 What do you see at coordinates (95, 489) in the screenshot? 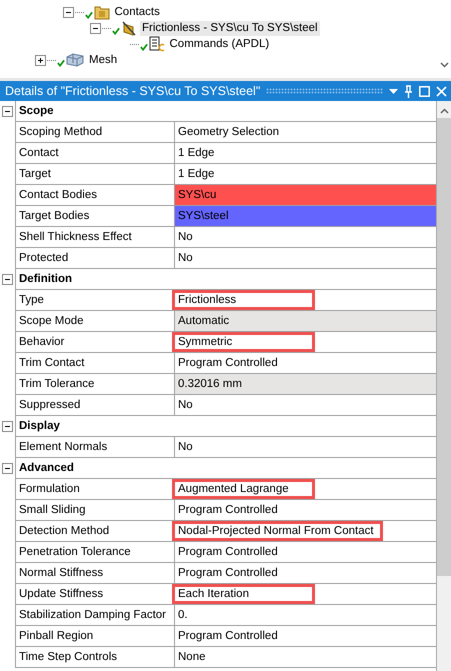
I see `property-label: Formulation` at bounding box center [95, 489].